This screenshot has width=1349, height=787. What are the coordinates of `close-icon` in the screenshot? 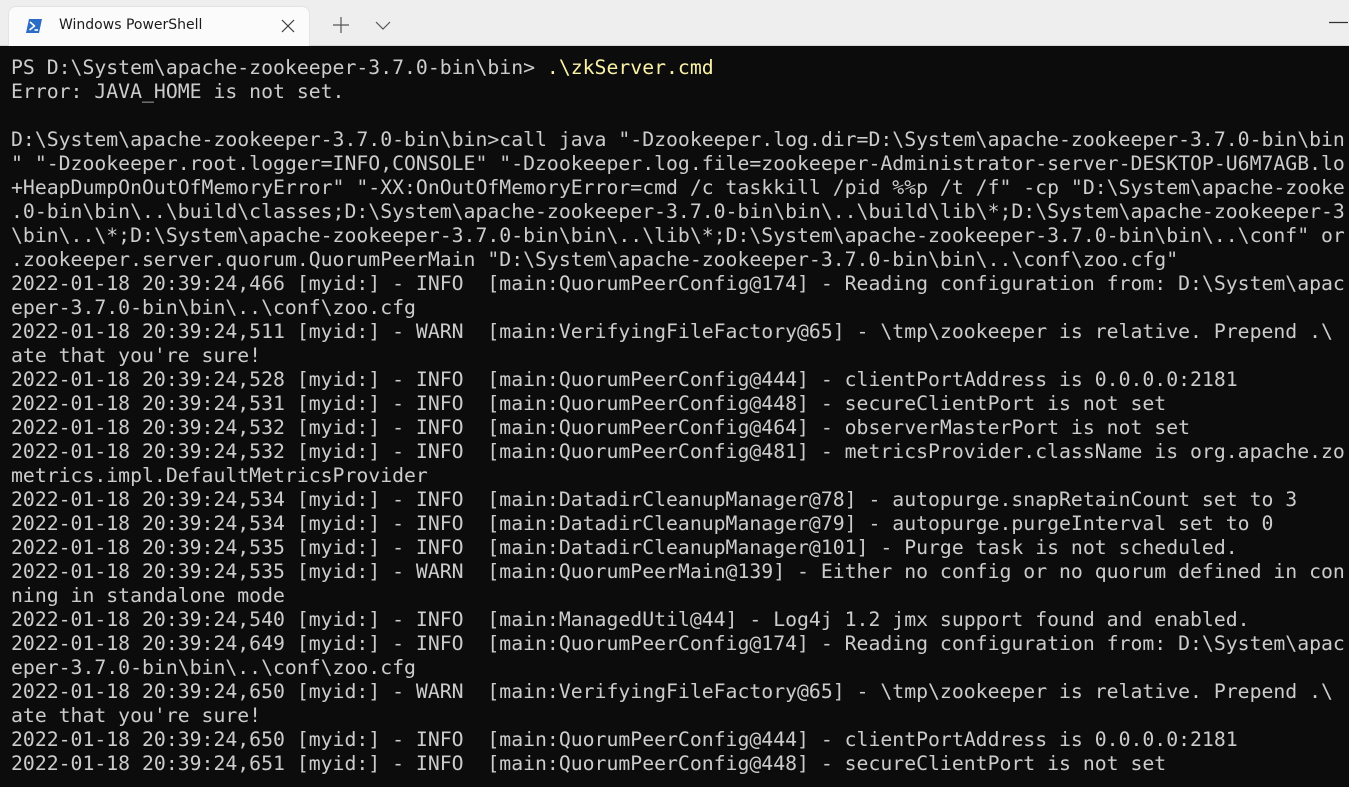 It's located at (288, 26).